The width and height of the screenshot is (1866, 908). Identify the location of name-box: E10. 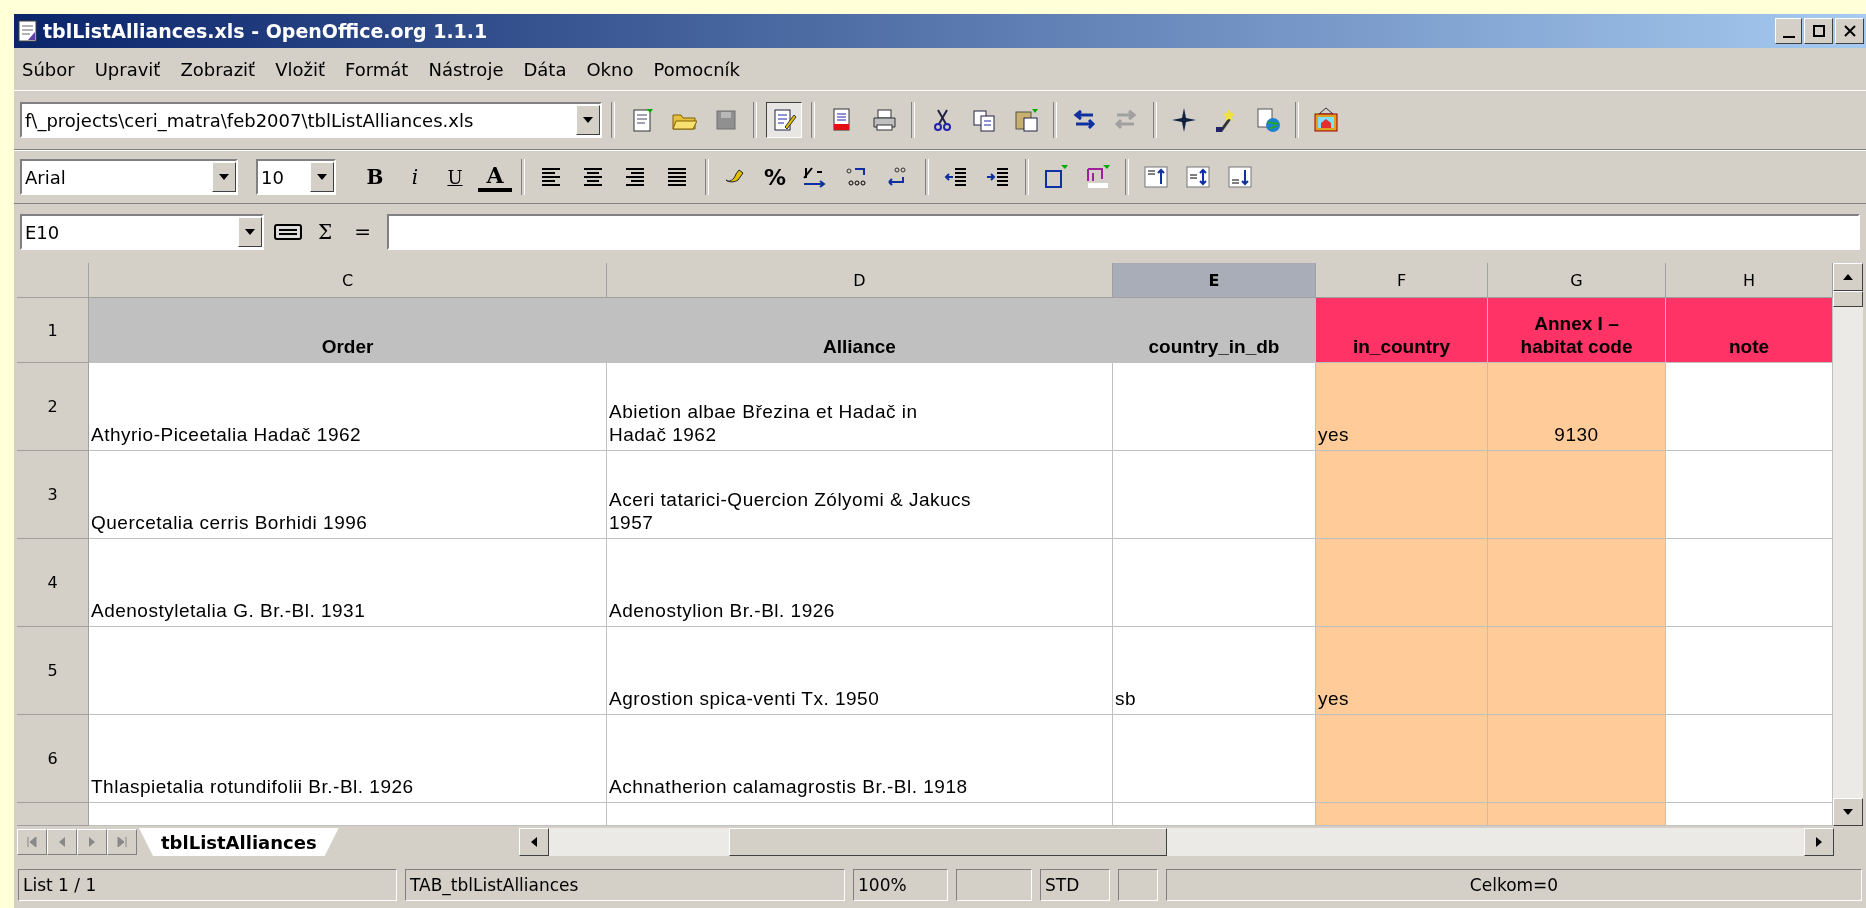
(142, 232).